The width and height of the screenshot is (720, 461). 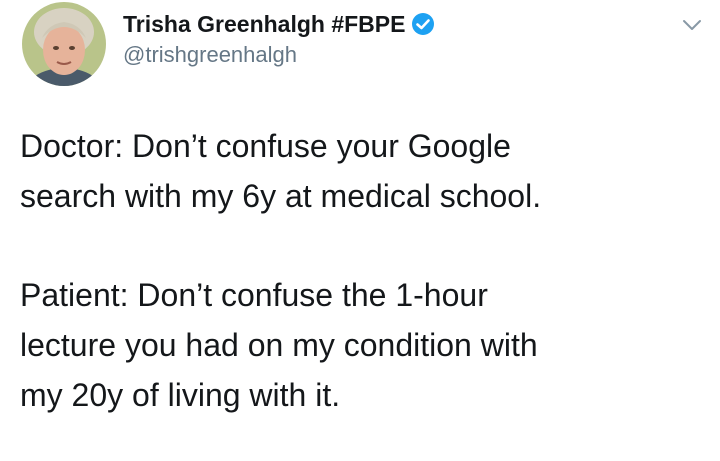 I want to click on avatar, so click(x=64, y=44).